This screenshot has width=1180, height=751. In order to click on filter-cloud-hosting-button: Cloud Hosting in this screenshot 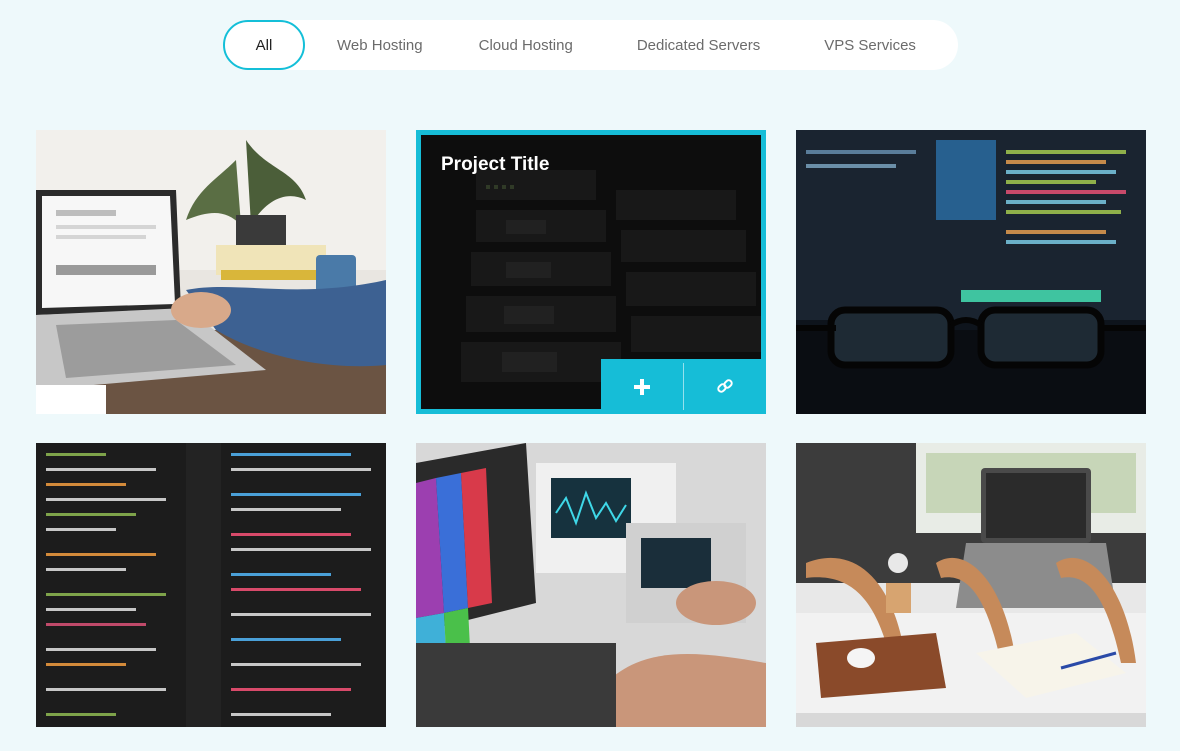, I will do `click(526, 45)`.